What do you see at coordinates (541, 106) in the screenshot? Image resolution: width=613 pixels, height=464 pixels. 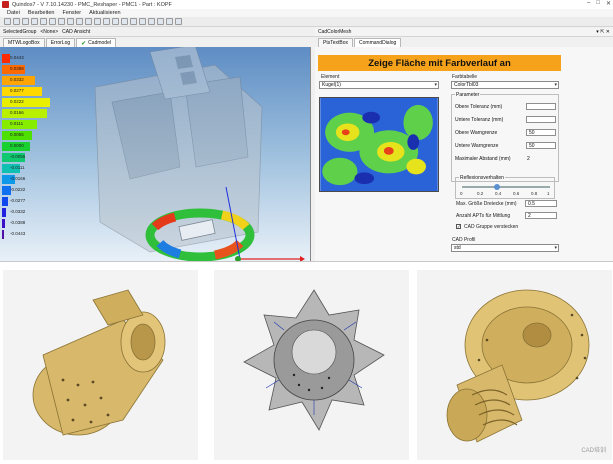 I see `upper-tolerance-input` at bounding box center [541, 106].